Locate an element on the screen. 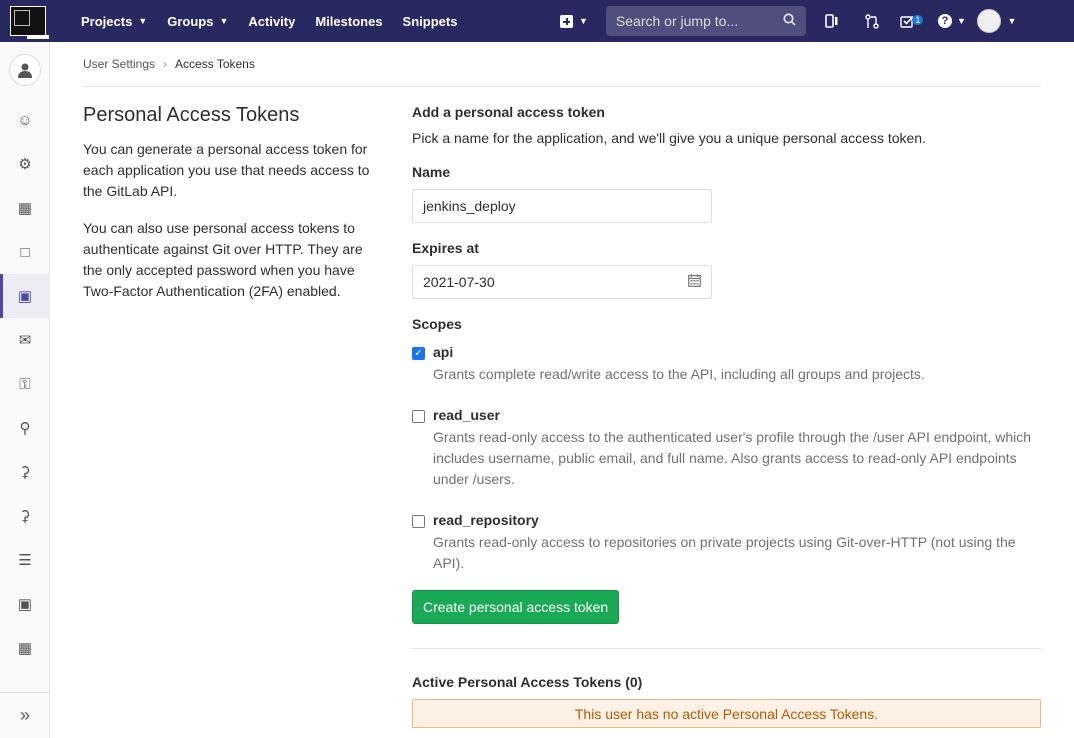 The width and height of the screenshot is (1074, 738). help-dropdown: ? ▼ is located at coordinates (952, 21).